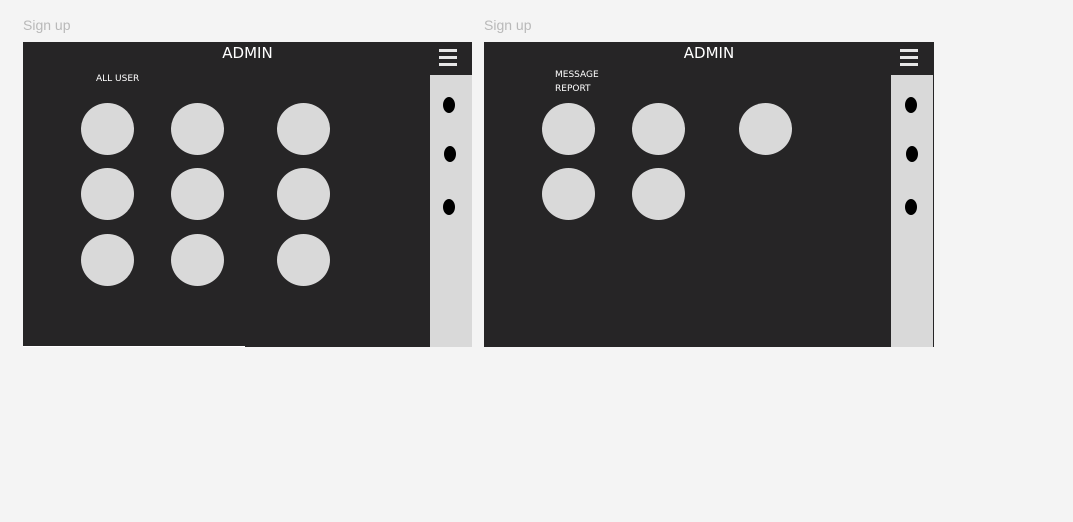 The image size is (1073, 522). What do you see at coordinates (577, 75) in the screenshot?
I see `section-label-line: MESSAGE` at bounding box center [577, 75].